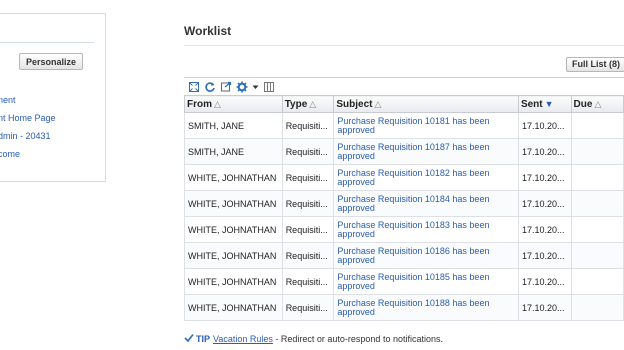 The image size is (624, 350). I want to click on full-list-button: Full List (8), so click(595, 64).